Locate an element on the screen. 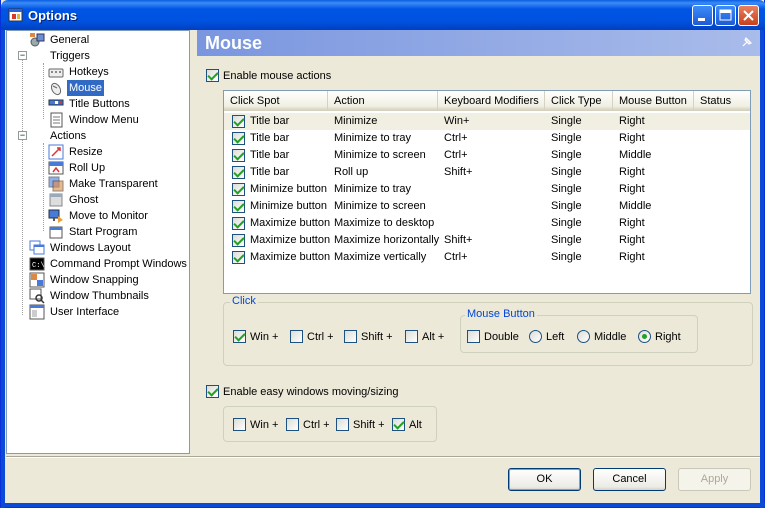  tree-item-command-prompt-windows: C:\ Command Prompt Windows is located at coordinates (109, 264).